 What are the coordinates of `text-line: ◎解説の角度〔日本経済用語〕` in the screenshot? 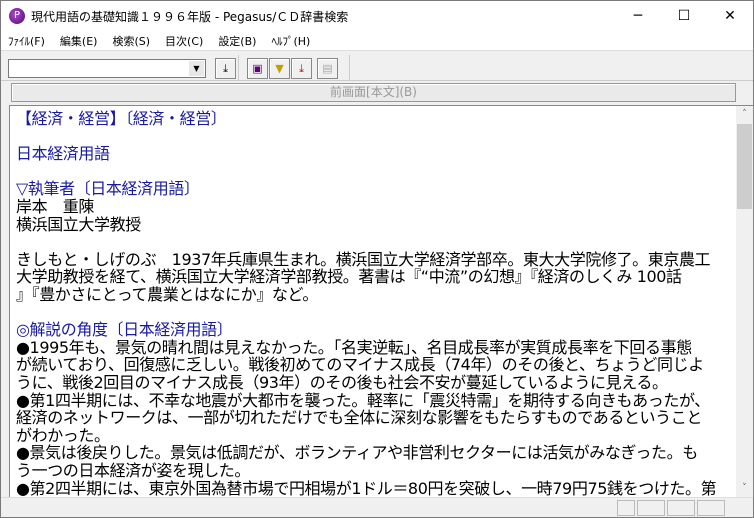 It's located at (124, 330).